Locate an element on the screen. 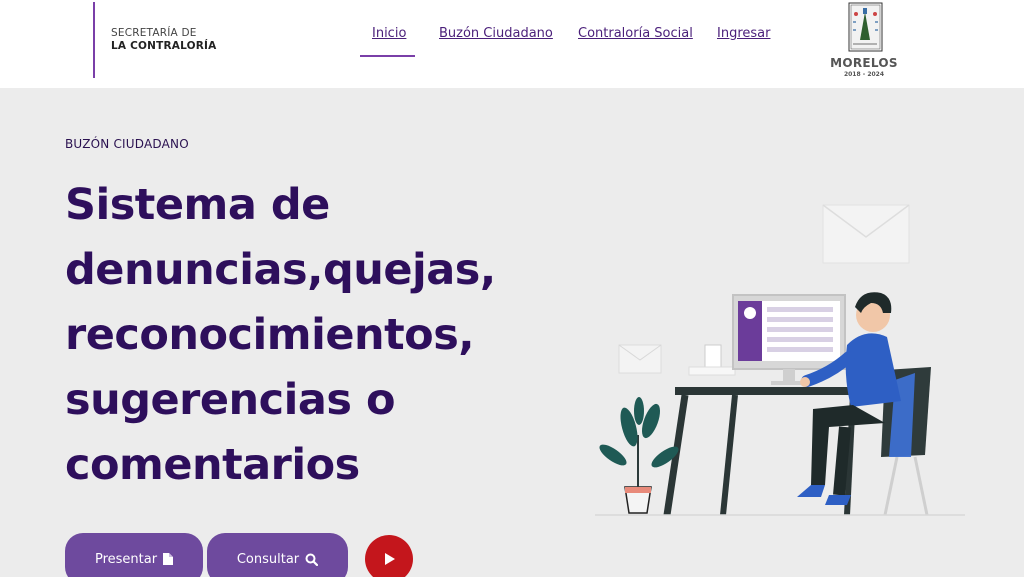  brand-line-1: SECRETARÍA DE is located at coordinates (154, 33).